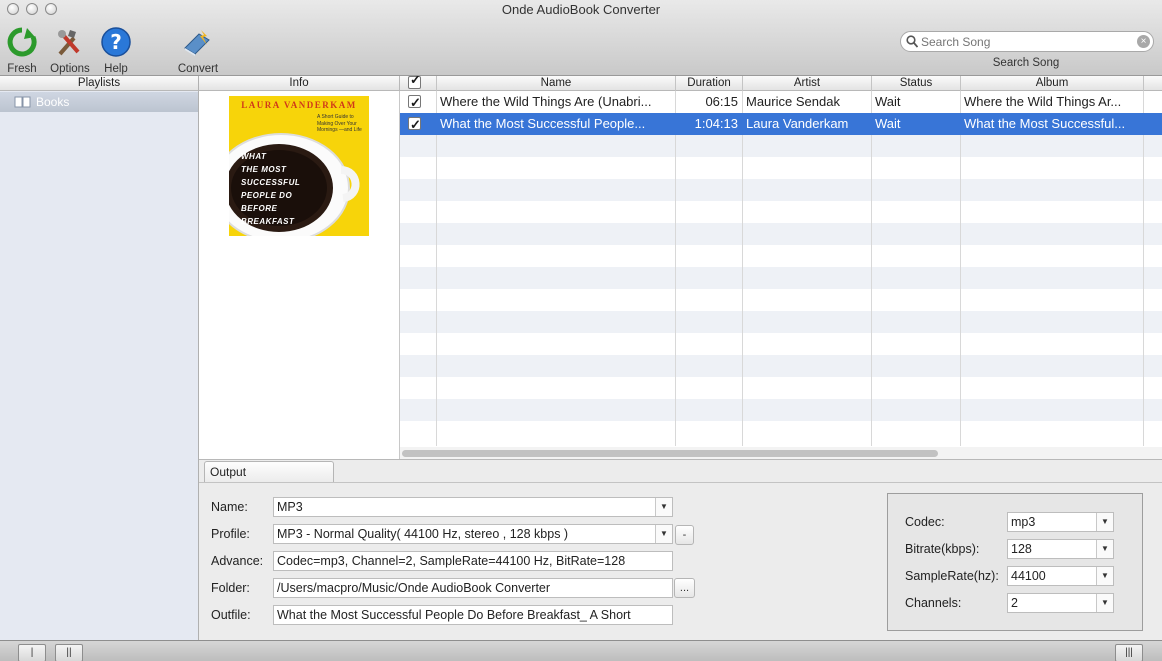 The width and height of the screenshot is (1162, 661). What do you see at coordinates (721, 101) in the screenshot?
I see `cell-duration: 06:15` at bounding box center [721, 101].